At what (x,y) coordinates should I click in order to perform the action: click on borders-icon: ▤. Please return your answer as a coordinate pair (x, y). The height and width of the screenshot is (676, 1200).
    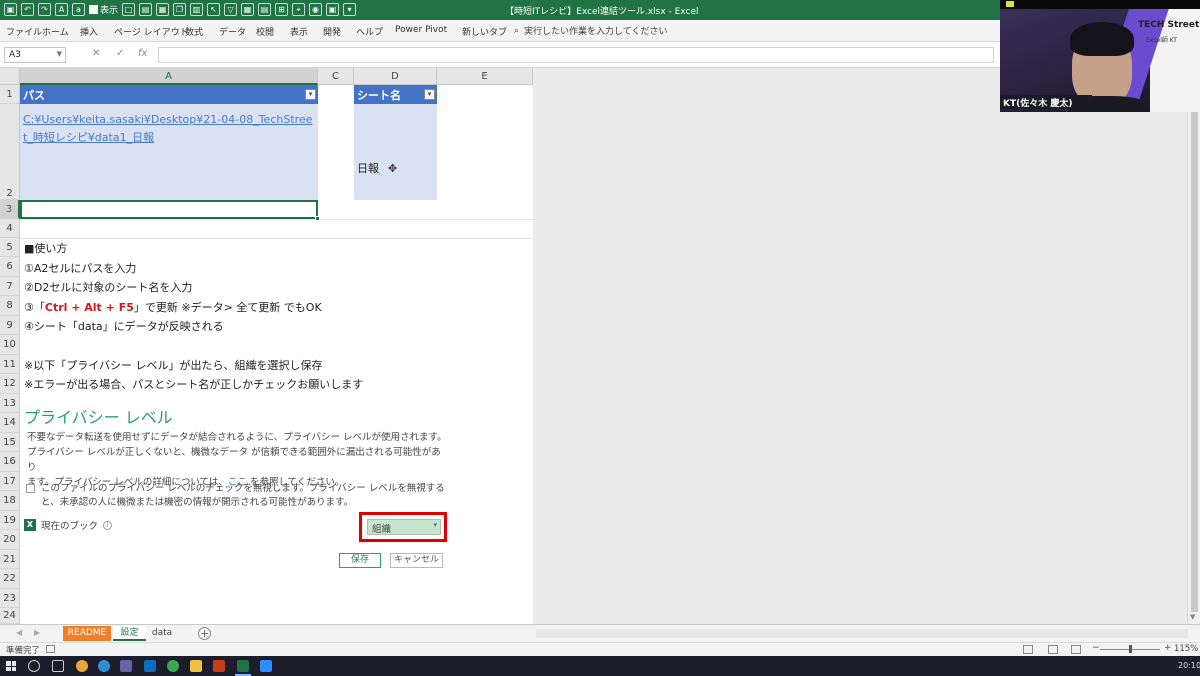
    Looking at the image, I should click on (265, 9).